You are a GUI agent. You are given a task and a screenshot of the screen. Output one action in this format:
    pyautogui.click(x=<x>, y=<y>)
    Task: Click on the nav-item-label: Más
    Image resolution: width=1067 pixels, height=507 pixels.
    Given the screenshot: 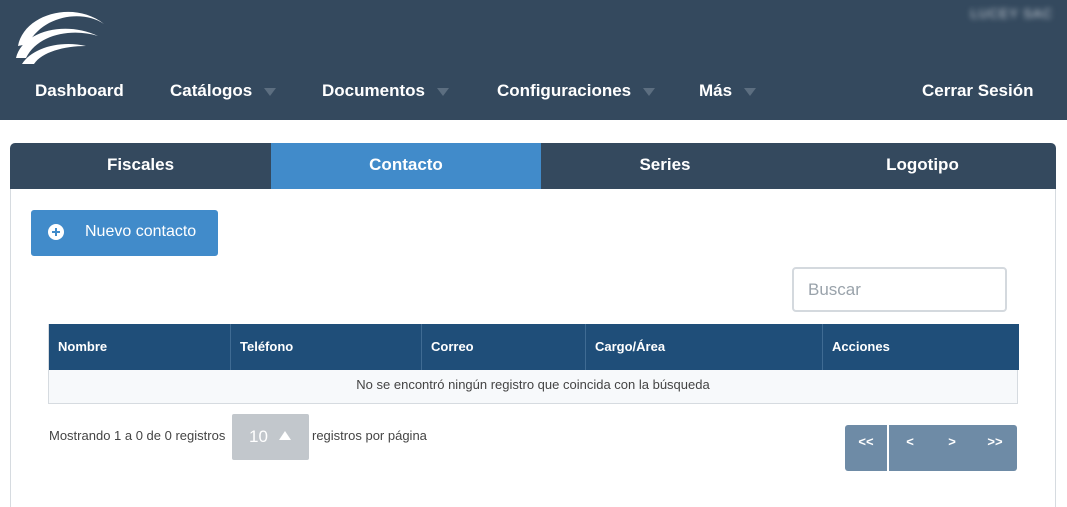 What is the action you would take?
    pyautogui.click(x=716, y=90)
    